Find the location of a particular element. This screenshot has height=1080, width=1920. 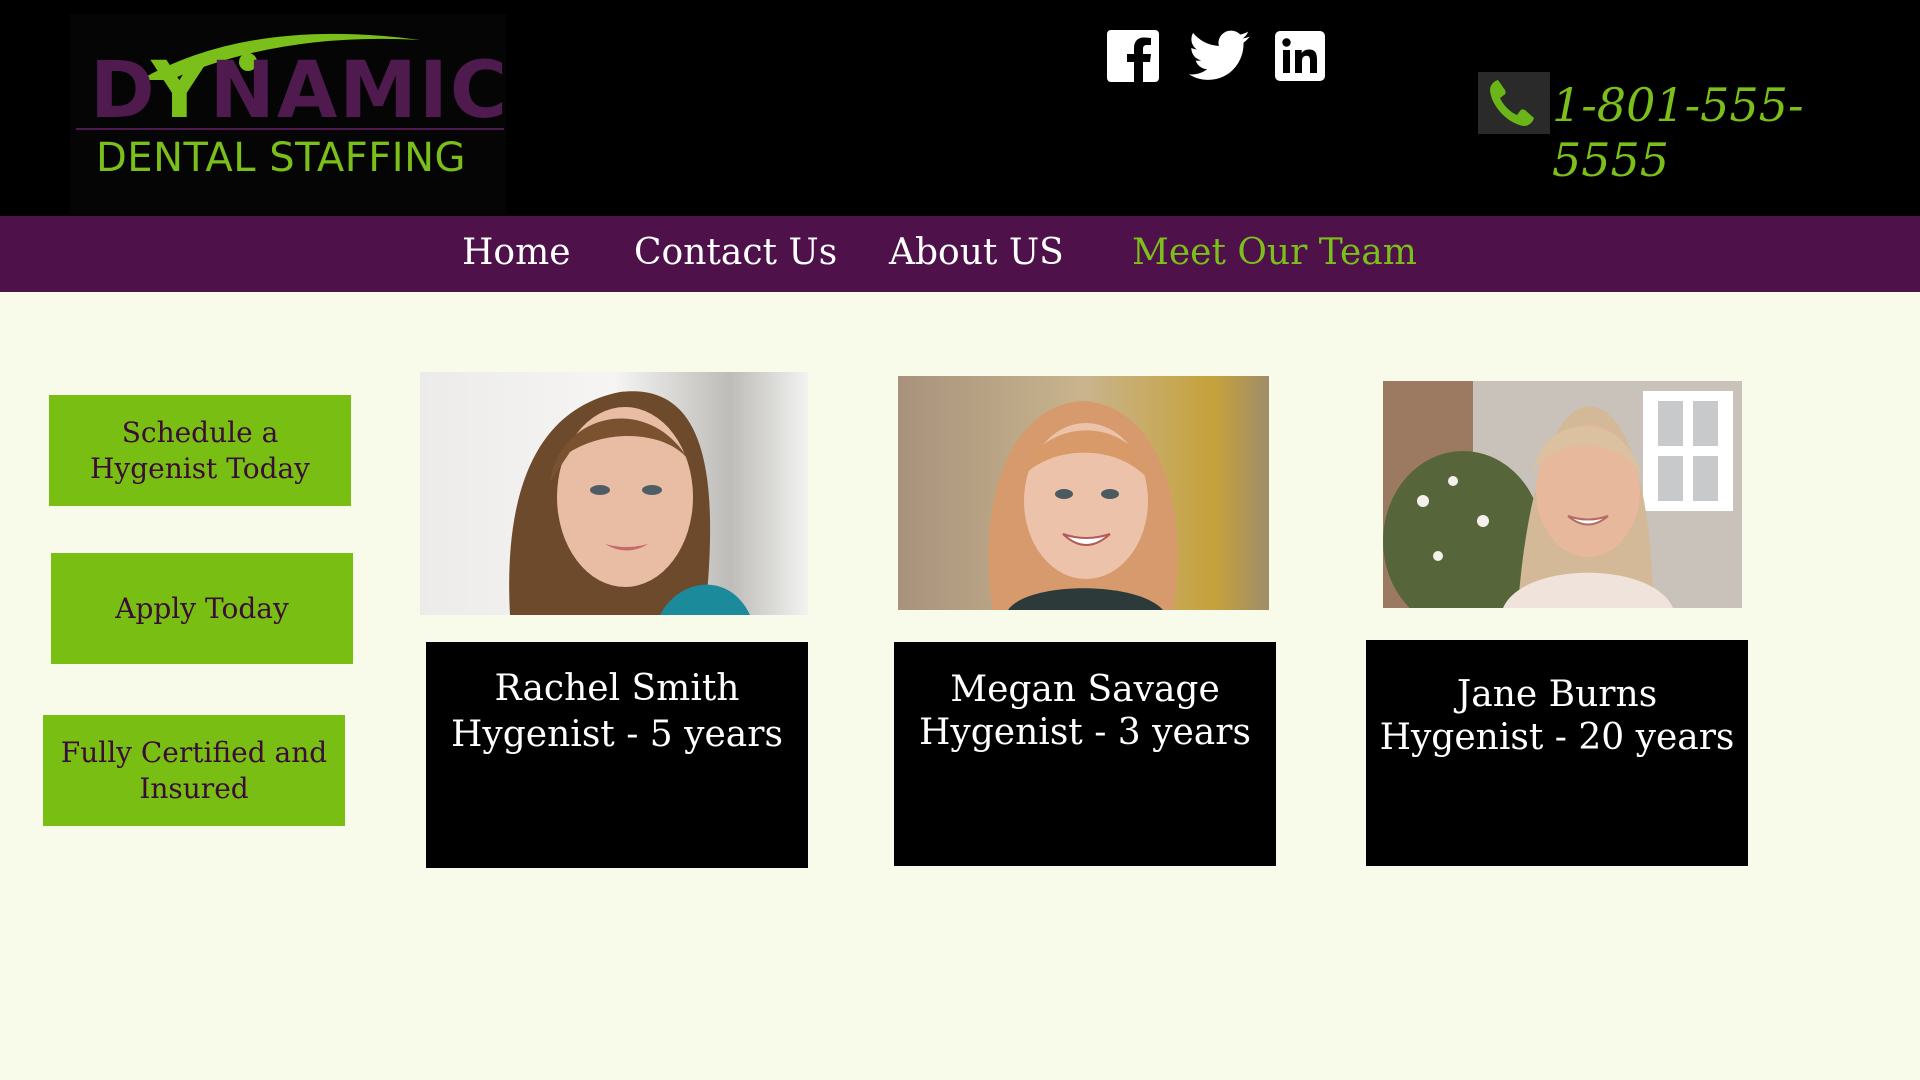

logo-letter-d: D is located at coordinates (121, 91).